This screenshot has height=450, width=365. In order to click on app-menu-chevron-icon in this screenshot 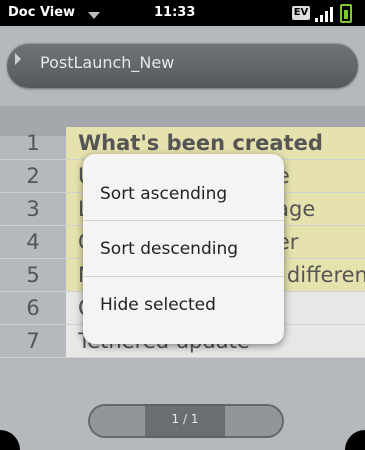, I will do `click(94, 15)`.